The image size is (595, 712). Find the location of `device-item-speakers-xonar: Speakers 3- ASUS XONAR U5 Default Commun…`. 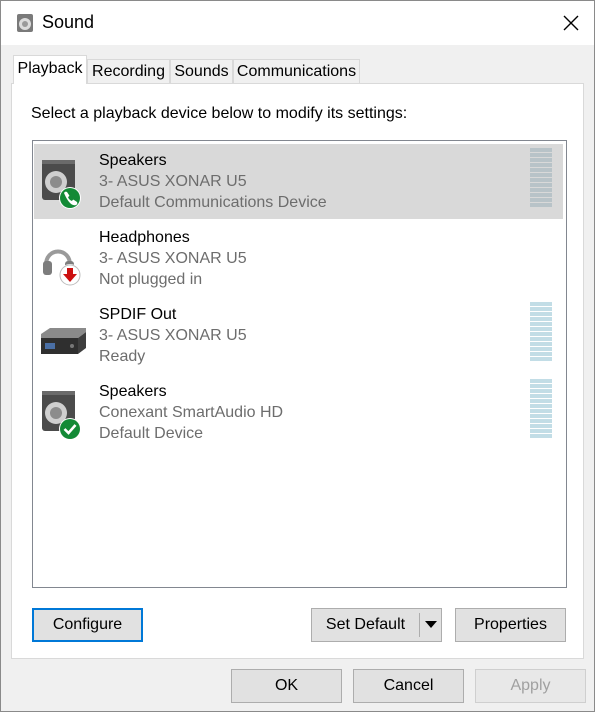

device-item-speakers-xonar: Speakers 3- ASUS XONAR U5 Default Commun… is located at coordinates (298, 181).